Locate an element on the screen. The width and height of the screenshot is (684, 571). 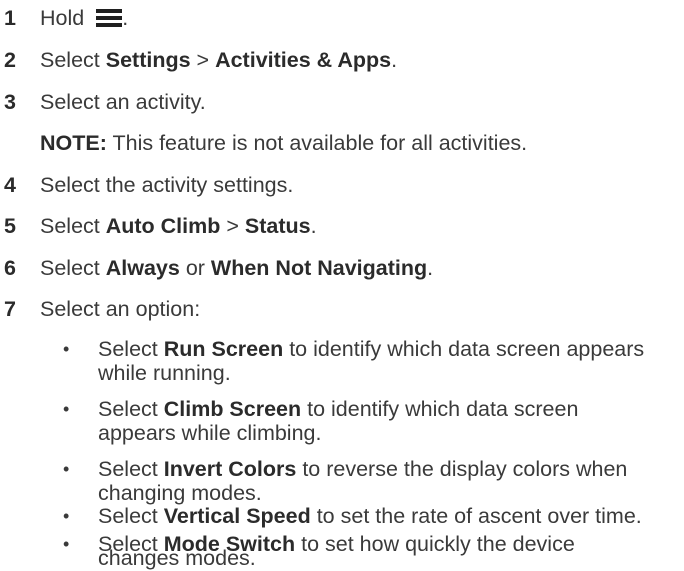
step-text: Select an activity. is located at coordinates (123, 102).